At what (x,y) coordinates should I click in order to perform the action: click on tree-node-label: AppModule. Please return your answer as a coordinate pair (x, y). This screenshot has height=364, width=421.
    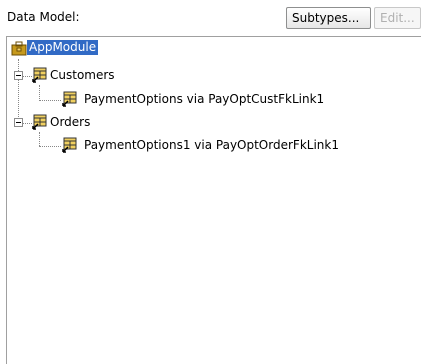
    Looking at the image, I should click on (63, 47).